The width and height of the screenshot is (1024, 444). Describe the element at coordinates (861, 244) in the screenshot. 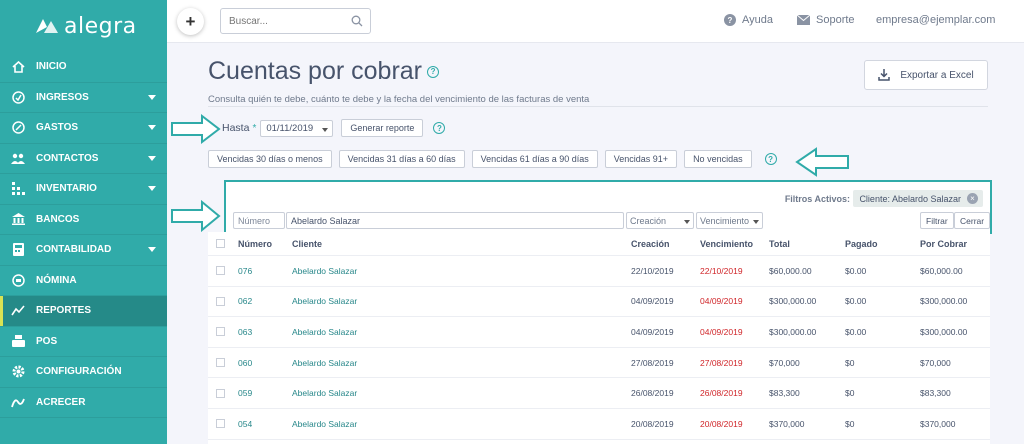

I see `header-pagado: Pagado` at that location.